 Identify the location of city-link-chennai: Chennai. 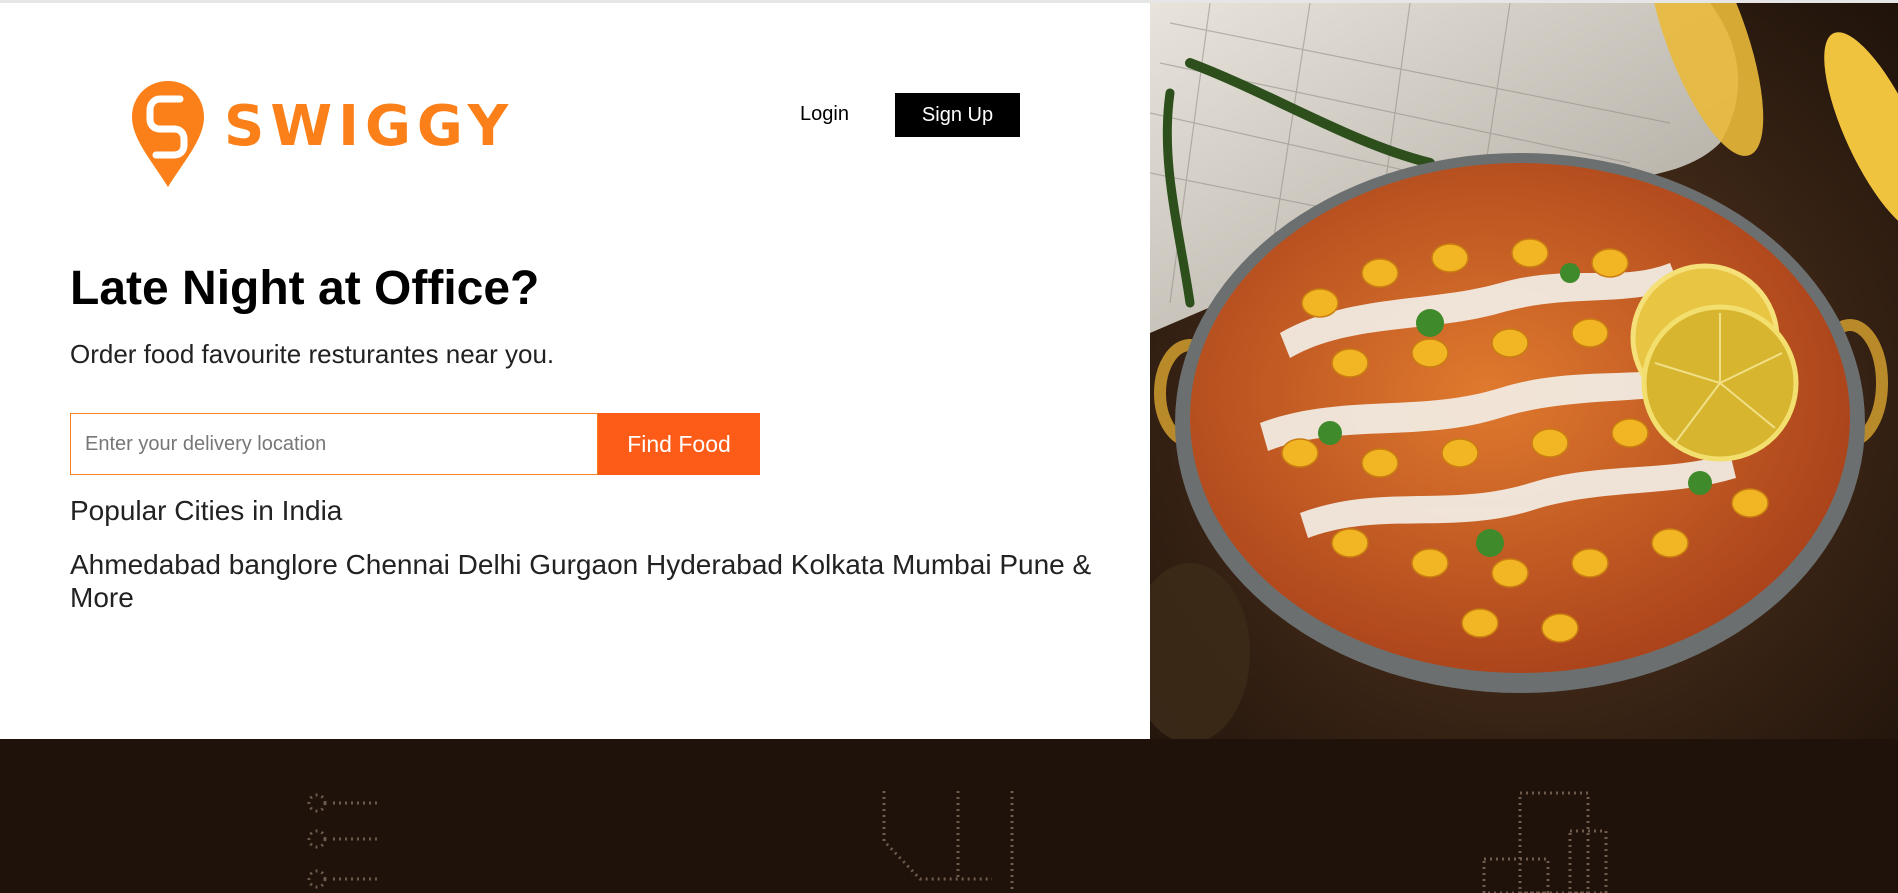
(398, 564).